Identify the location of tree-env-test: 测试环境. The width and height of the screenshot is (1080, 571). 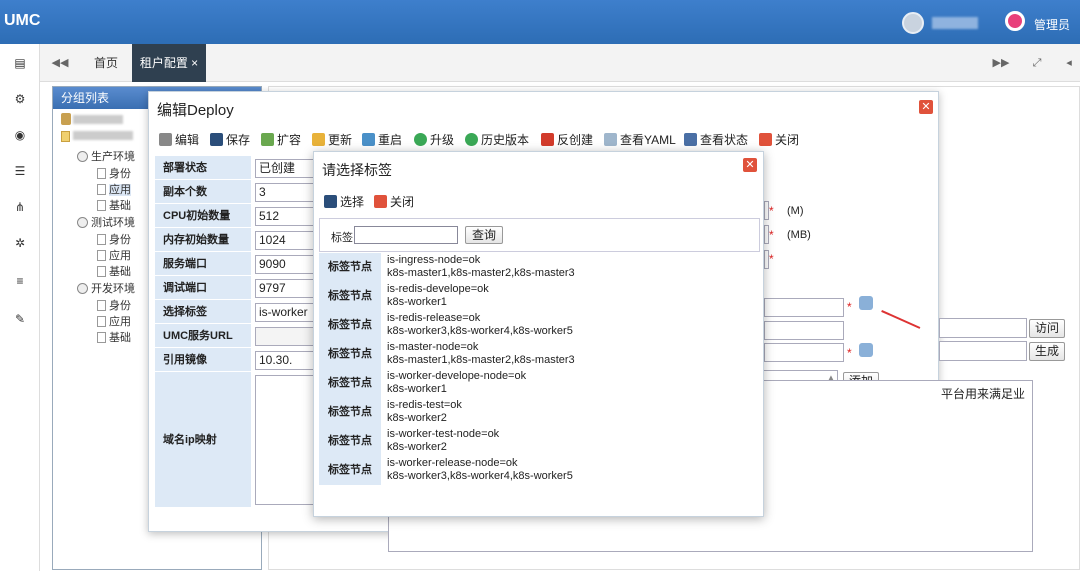
(106, 222).